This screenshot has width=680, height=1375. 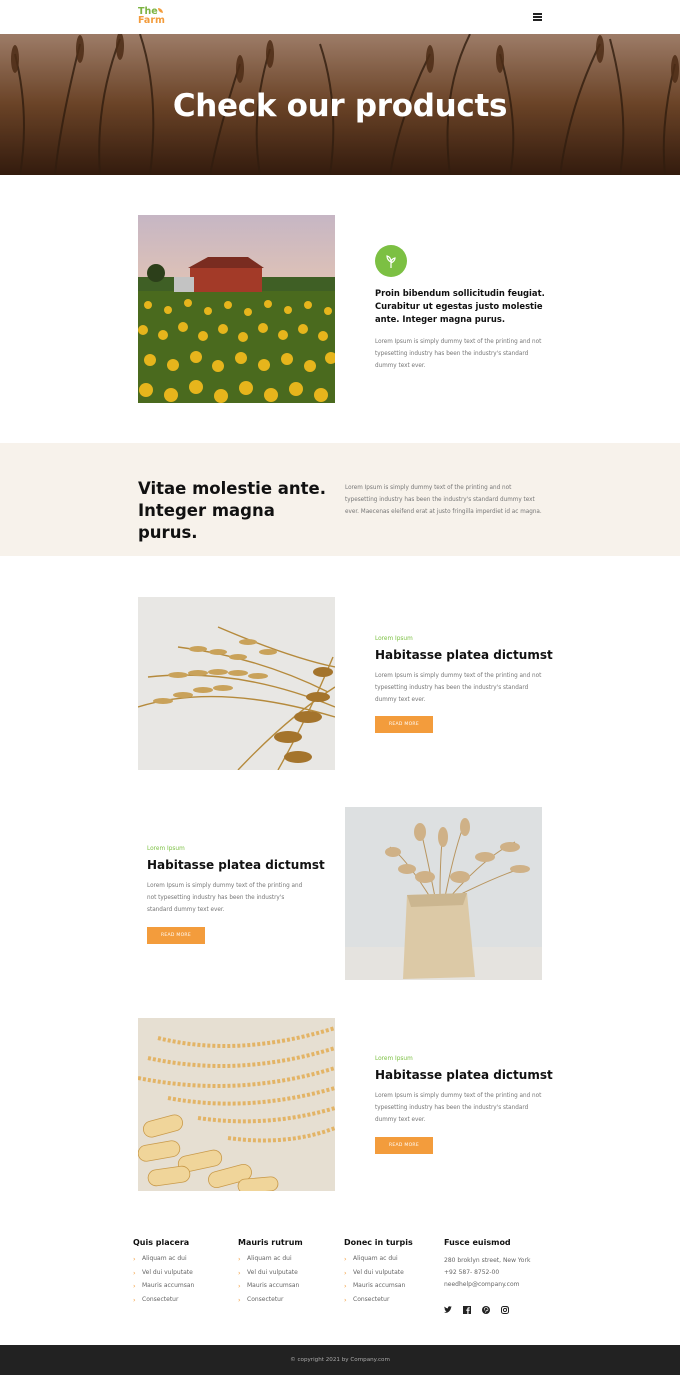 What do you see at coordinates (340, 17) in the screenshot?
I see `site-header: The Farm` at bounding box center [340, 17].